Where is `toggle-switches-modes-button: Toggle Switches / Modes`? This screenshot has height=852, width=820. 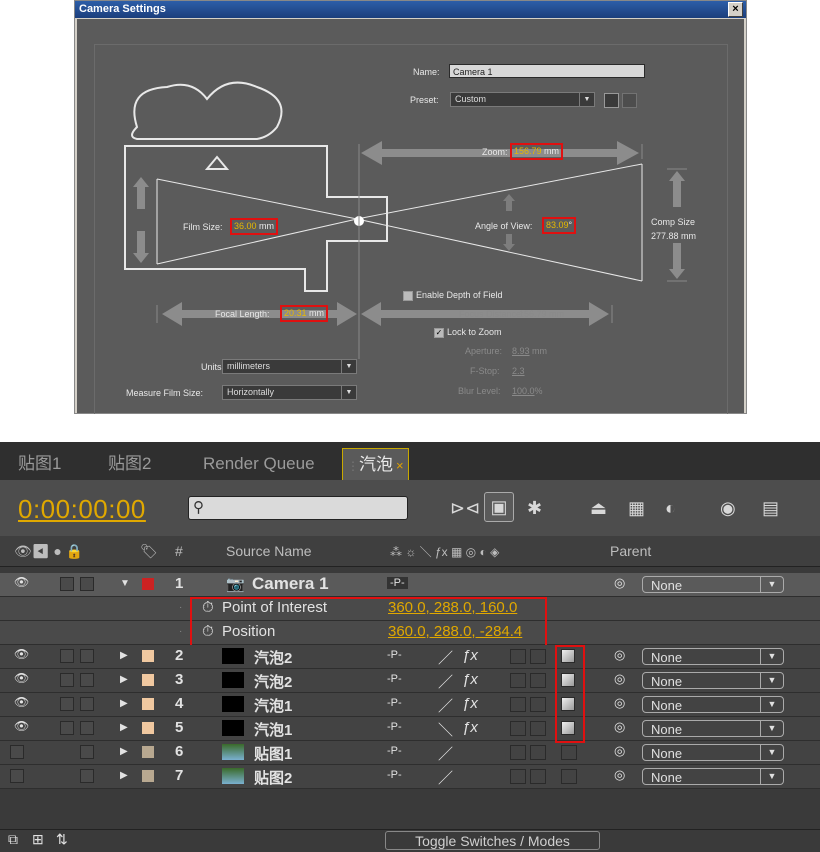 toggle-switches-modes-button: Toggle Switches / Modes is located at coordinates (492, 840).